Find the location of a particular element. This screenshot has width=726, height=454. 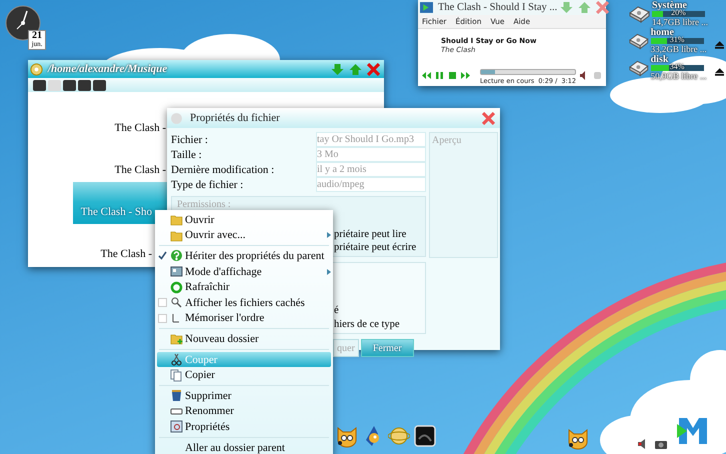

seek-slider is located at coordinates (528, 72).